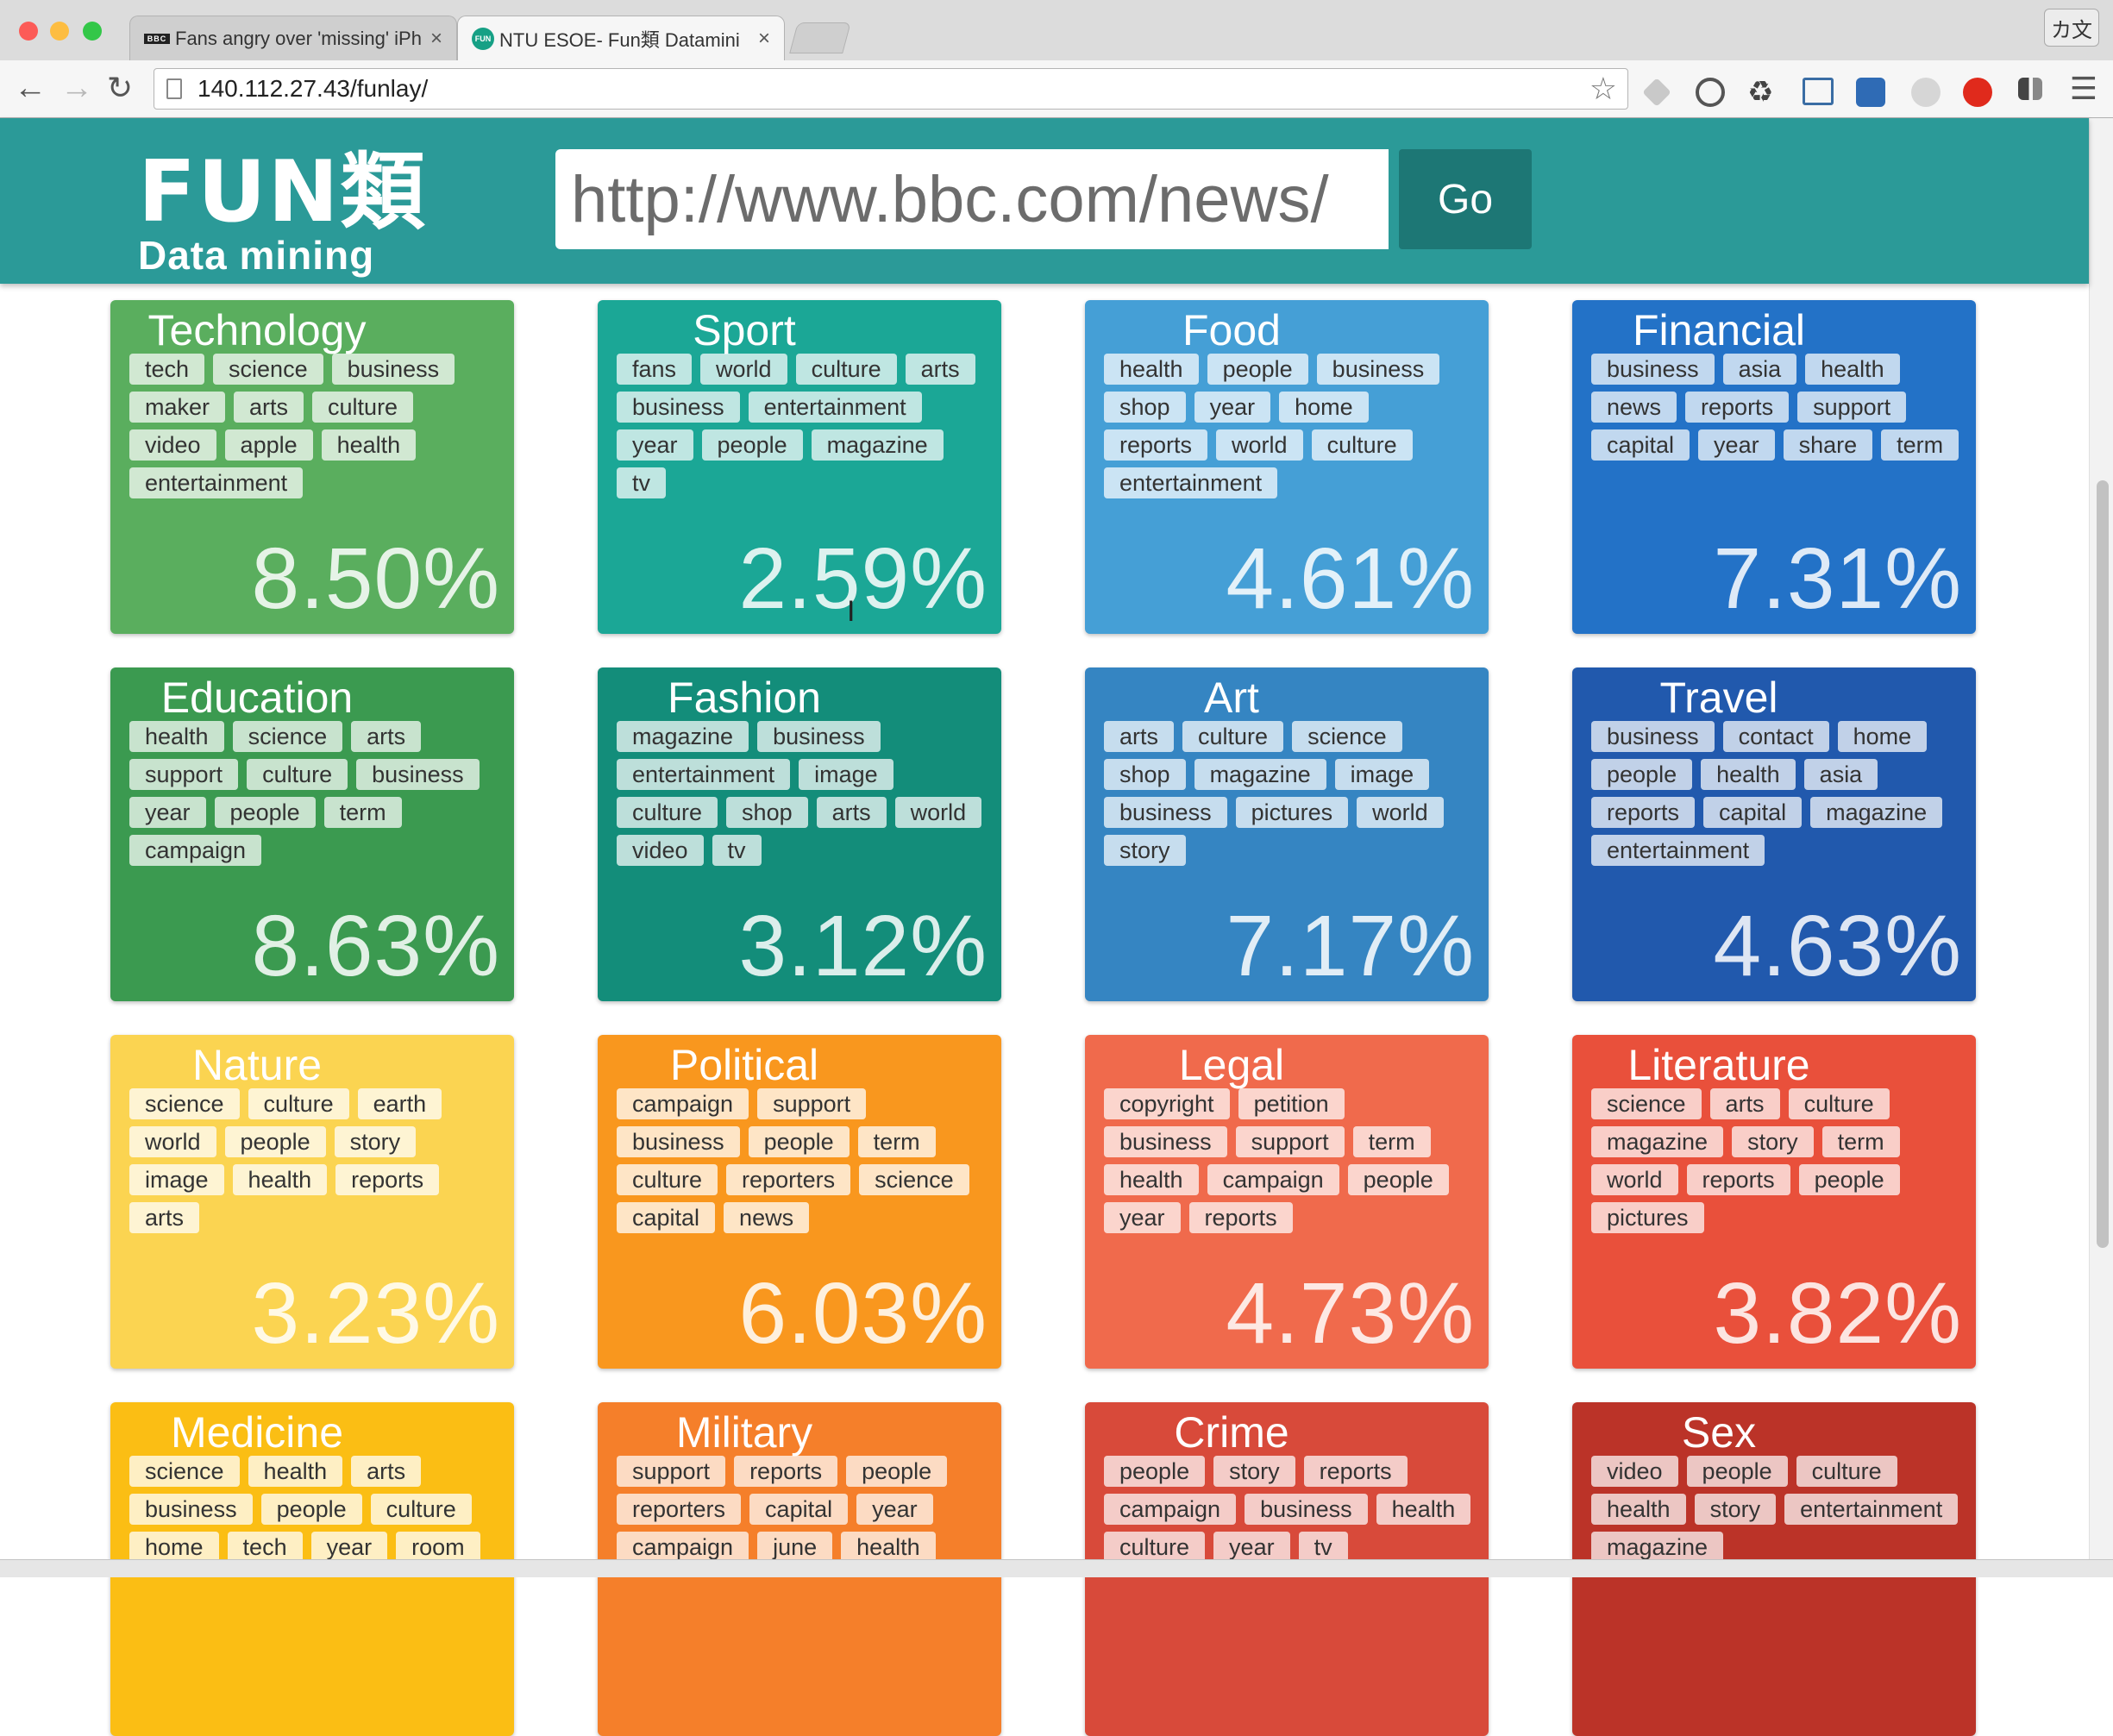  I want to click on keyword-tag: image, so click(846, 774).